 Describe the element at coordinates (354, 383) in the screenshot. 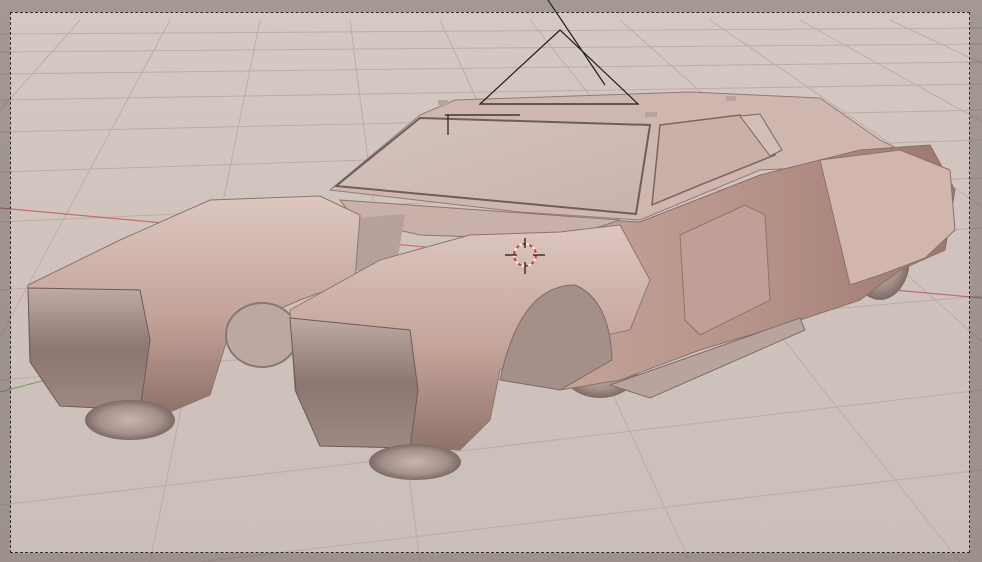

I see `front-bumper-right` at that location.